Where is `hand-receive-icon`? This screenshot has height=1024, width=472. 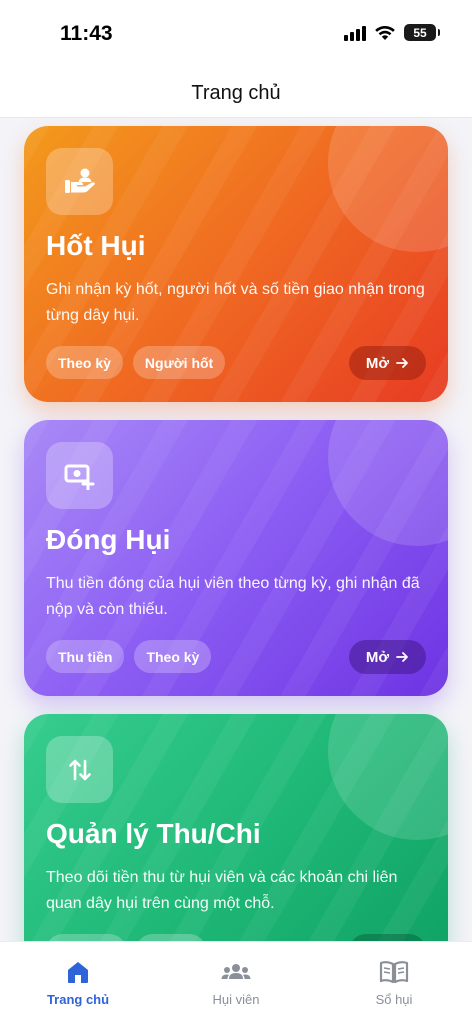 hand-receive-icon is located at coordinates (79, 181).